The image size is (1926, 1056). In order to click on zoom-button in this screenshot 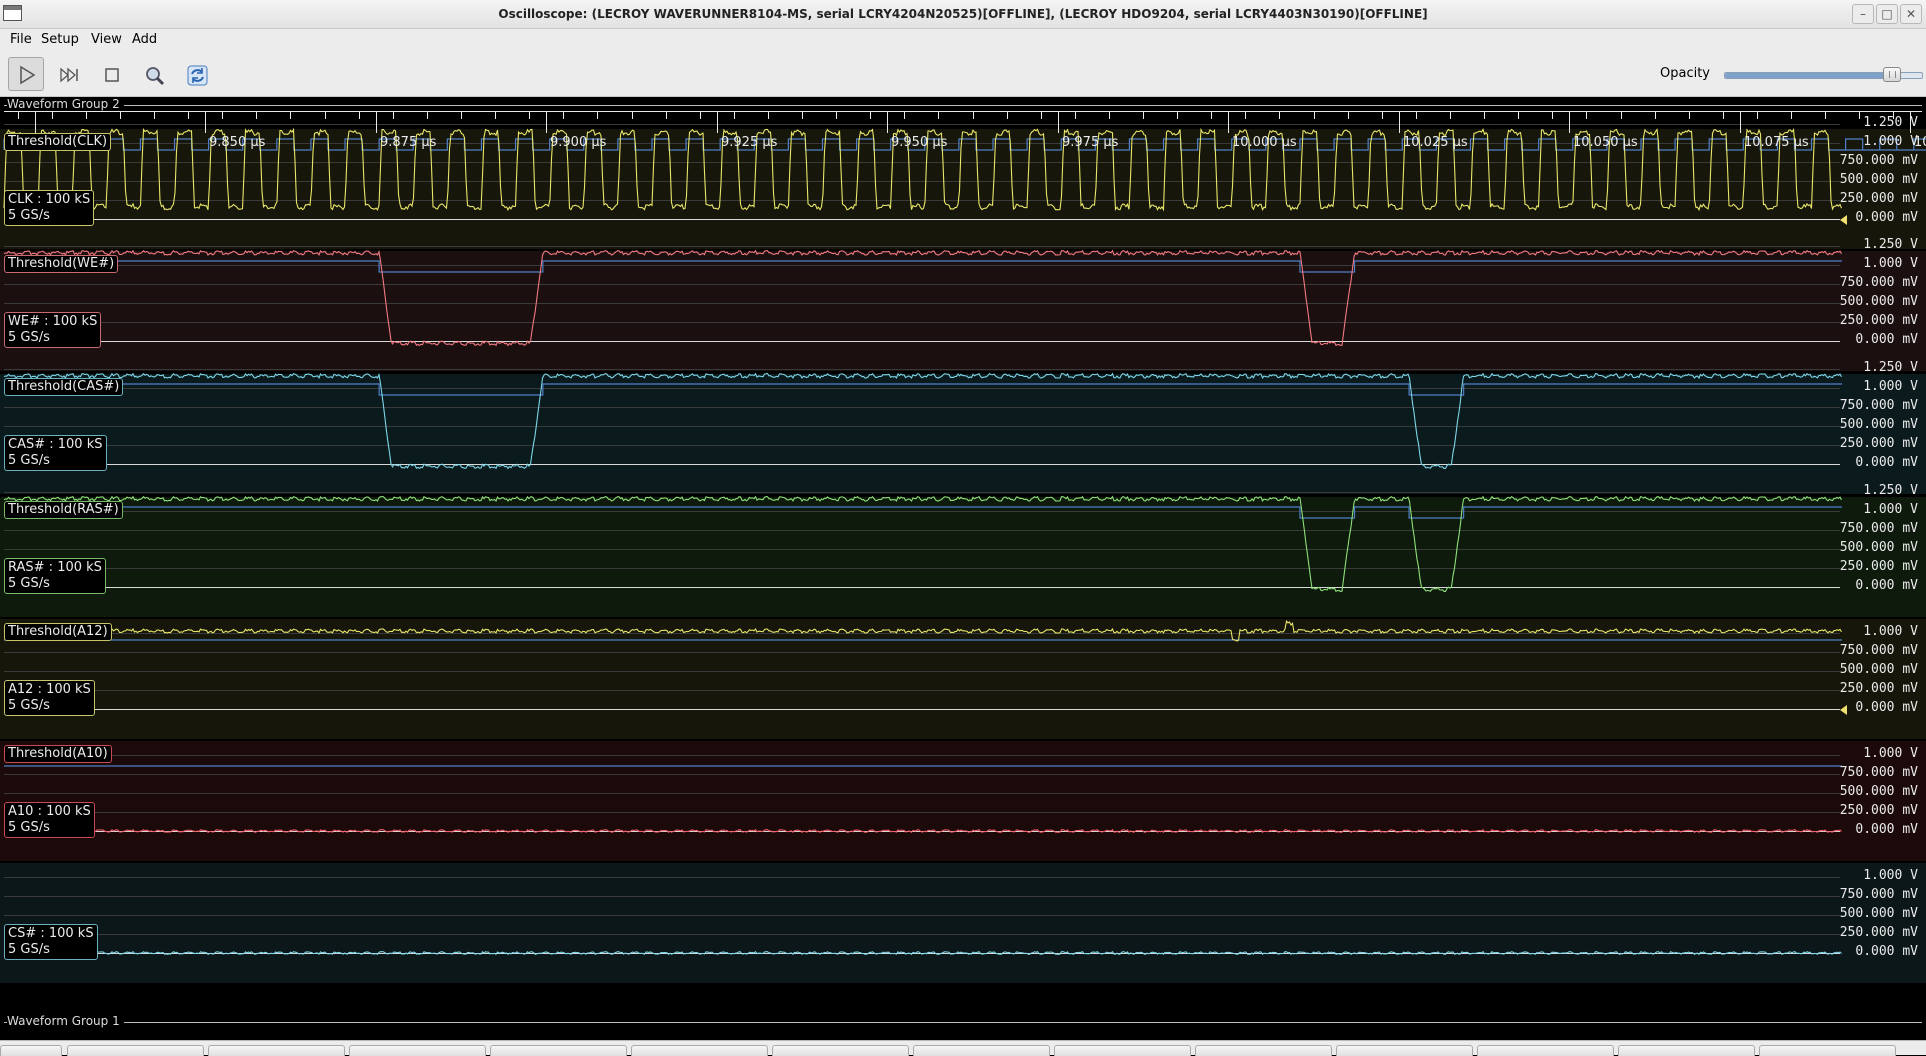, I will do `click(153, 74)`.